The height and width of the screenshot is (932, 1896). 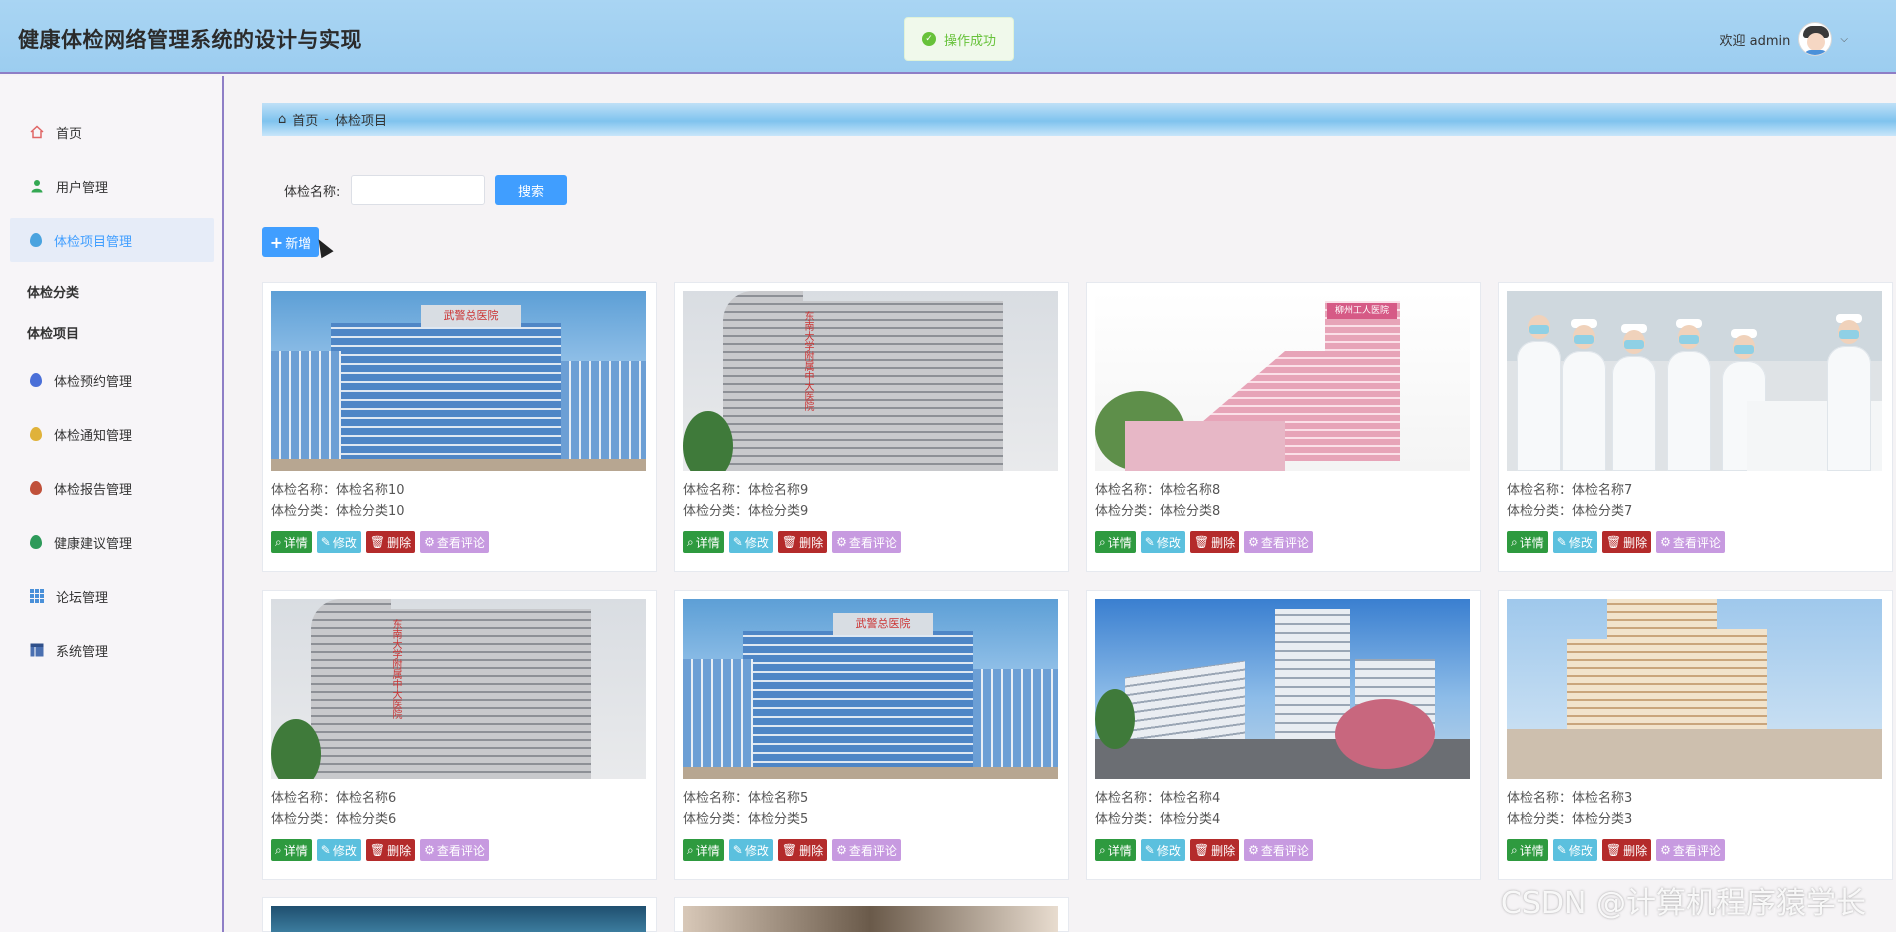 I want to click on sidebar-subitem-project: 体检项目, so click(x=53, y=332).